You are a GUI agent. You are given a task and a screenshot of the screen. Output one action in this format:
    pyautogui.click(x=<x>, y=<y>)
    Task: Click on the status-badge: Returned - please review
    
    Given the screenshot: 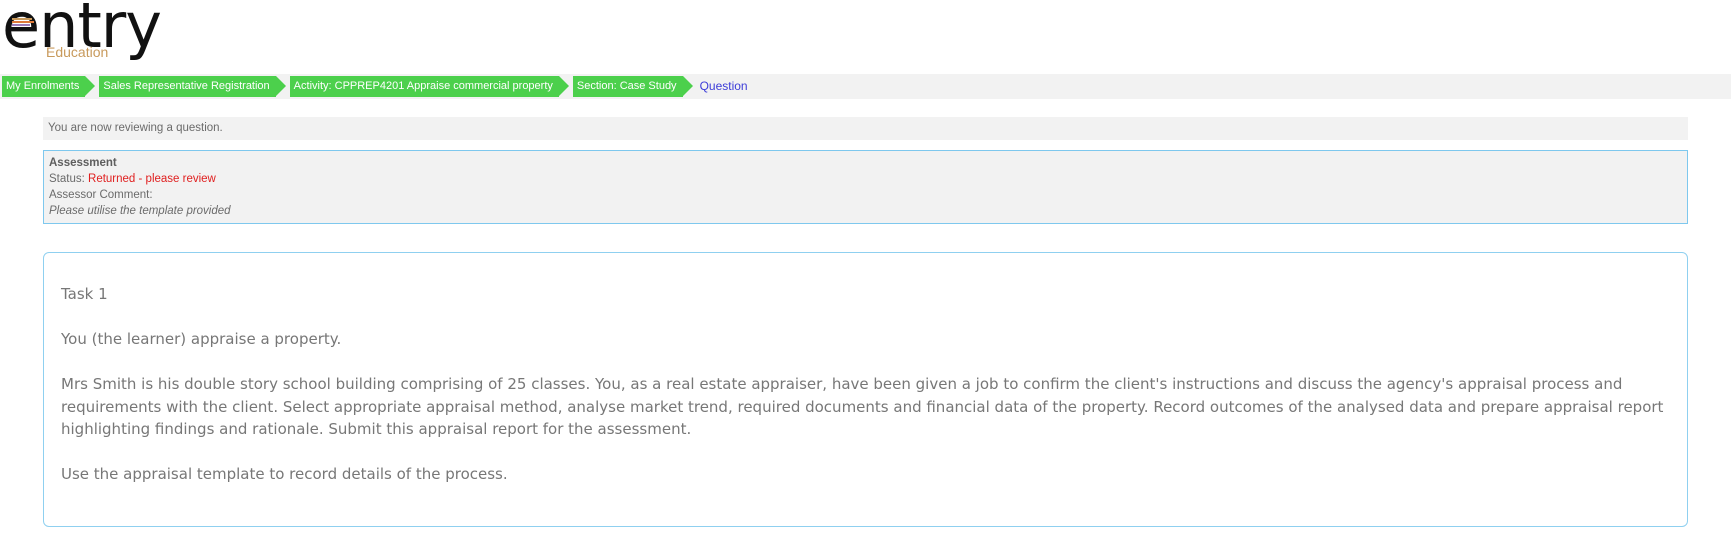 What is the action you would take?
    pyautogui.click(x=152, y=179)
    